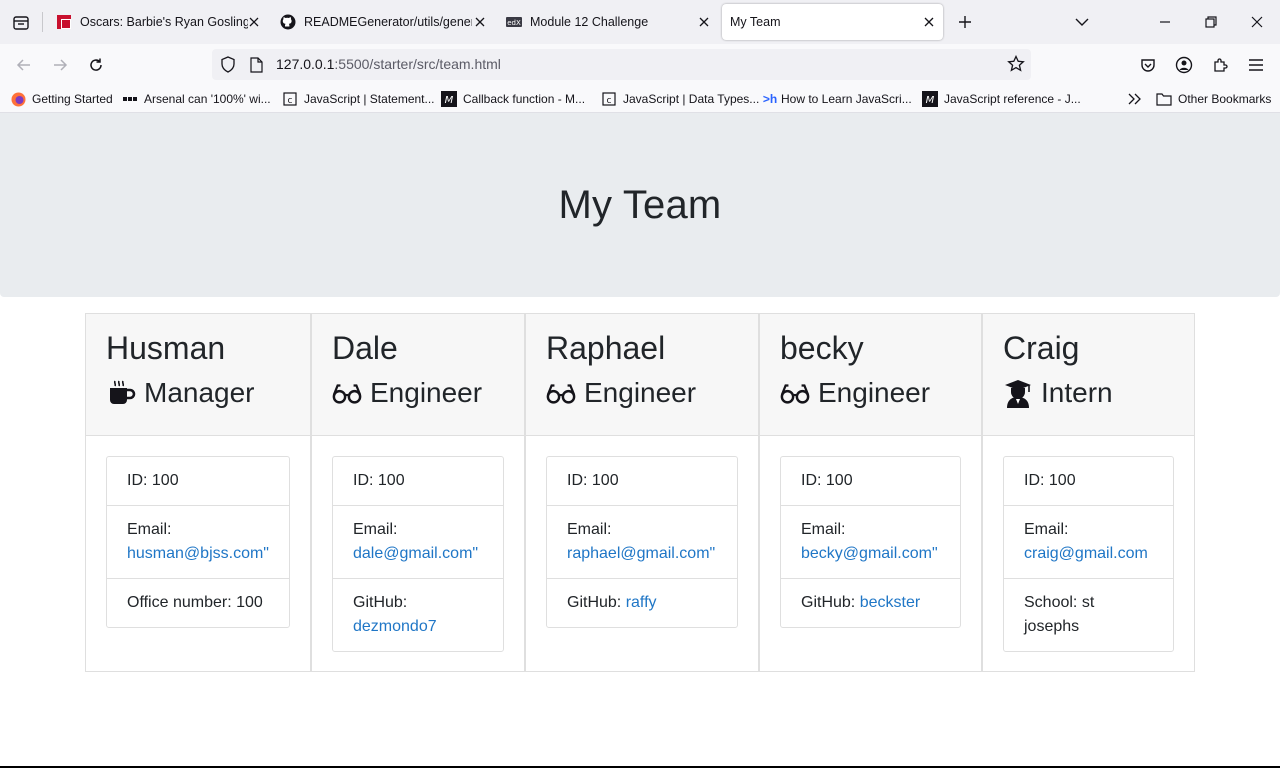 Image resolution: width=1280 pixels, height=768 pixels. What do you see at coordinates (415, 553) in the screenshot?
I see `email-link: dale@gmail.com"` at bounding box center [415, 553].